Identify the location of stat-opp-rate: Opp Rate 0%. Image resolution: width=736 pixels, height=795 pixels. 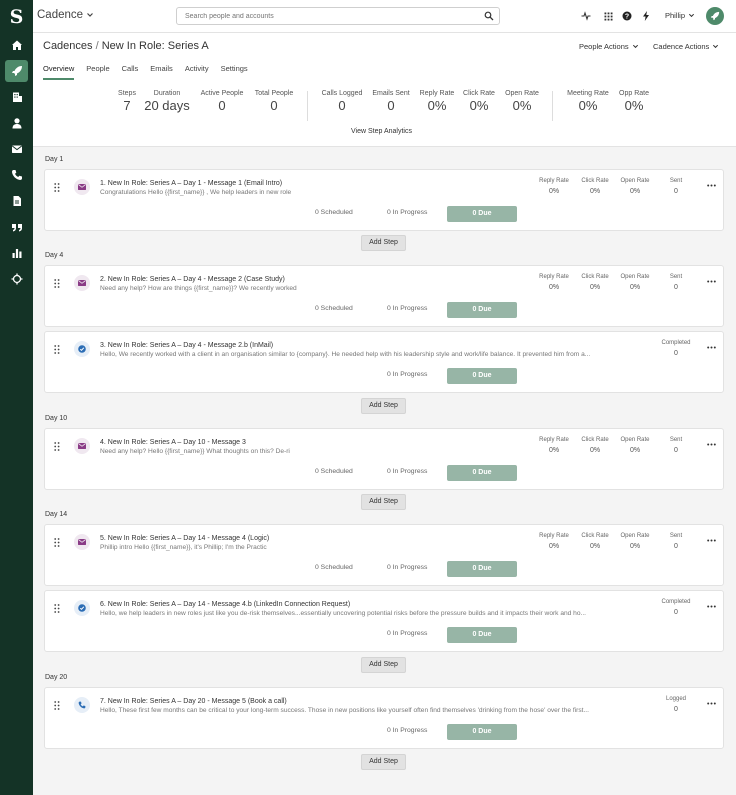
(634, 101).